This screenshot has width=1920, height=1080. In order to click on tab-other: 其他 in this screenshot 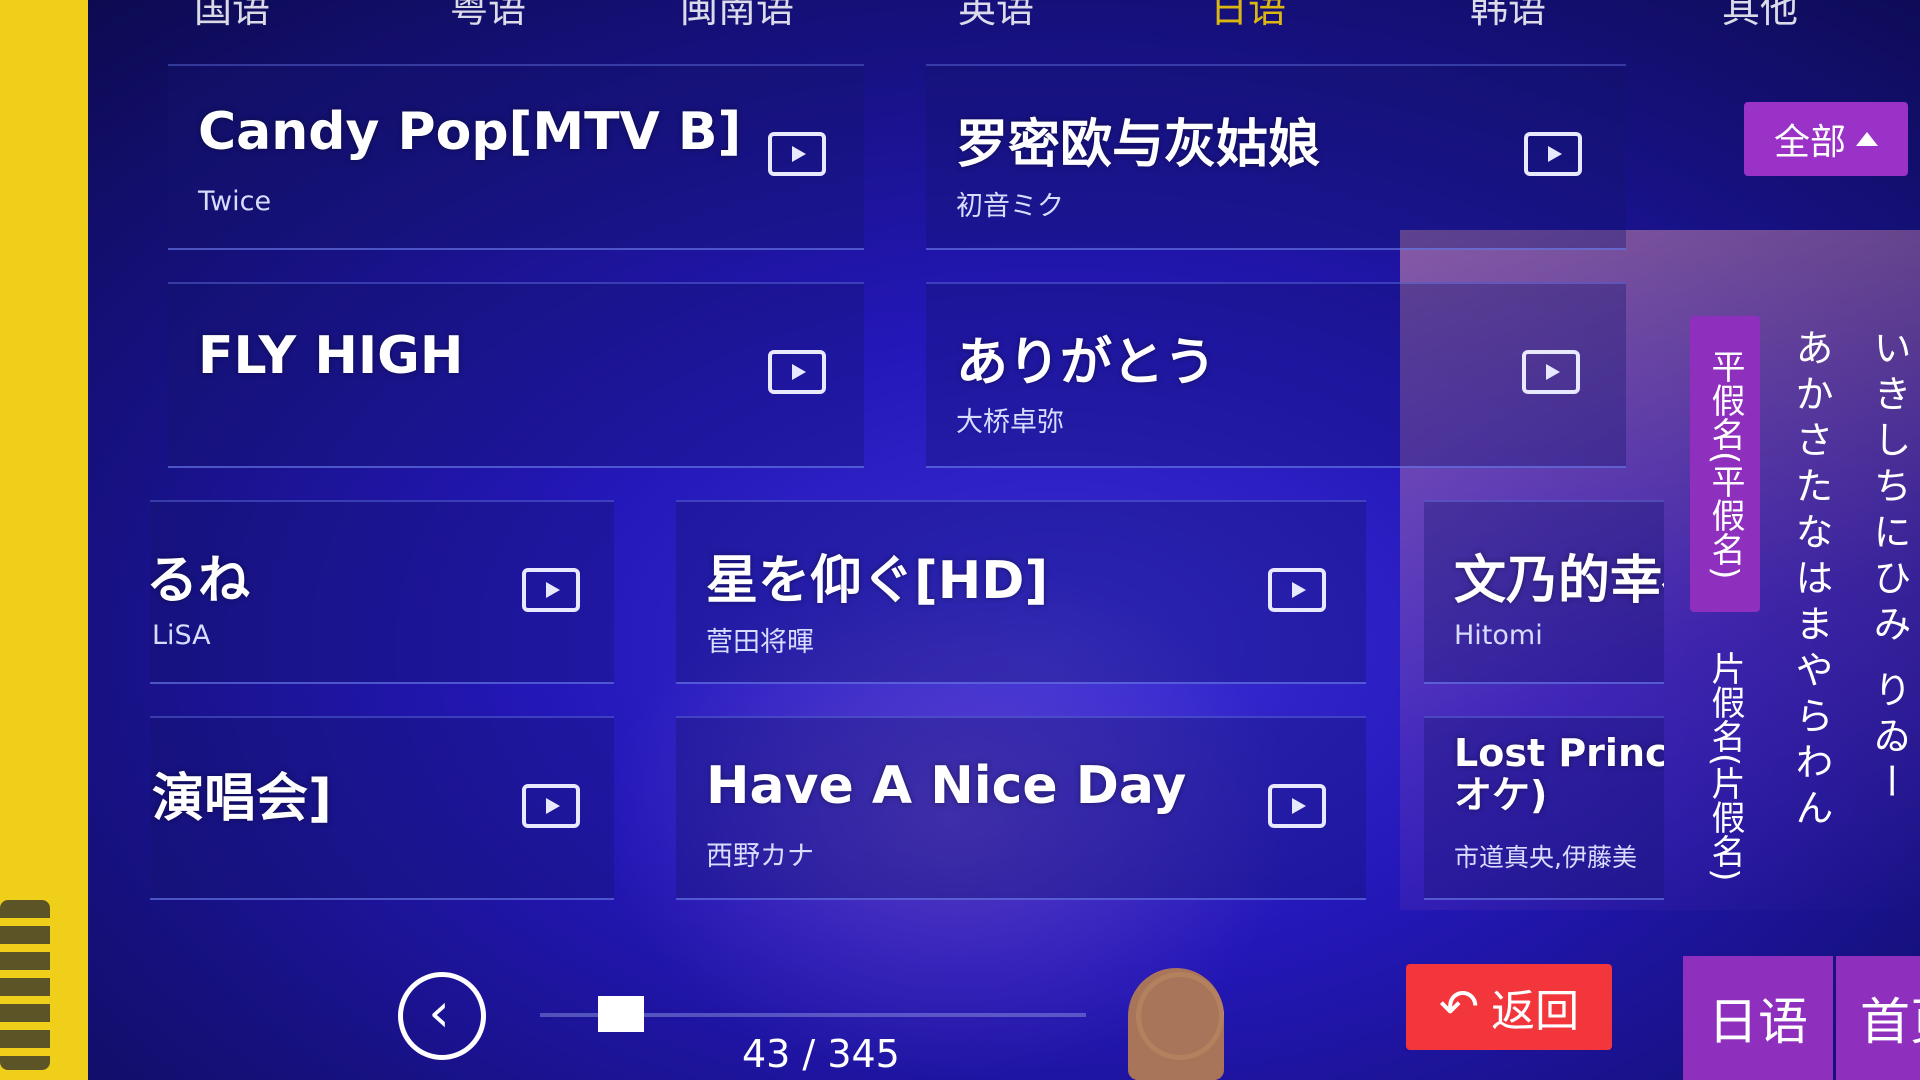, I will do `click(1760, 16)`.